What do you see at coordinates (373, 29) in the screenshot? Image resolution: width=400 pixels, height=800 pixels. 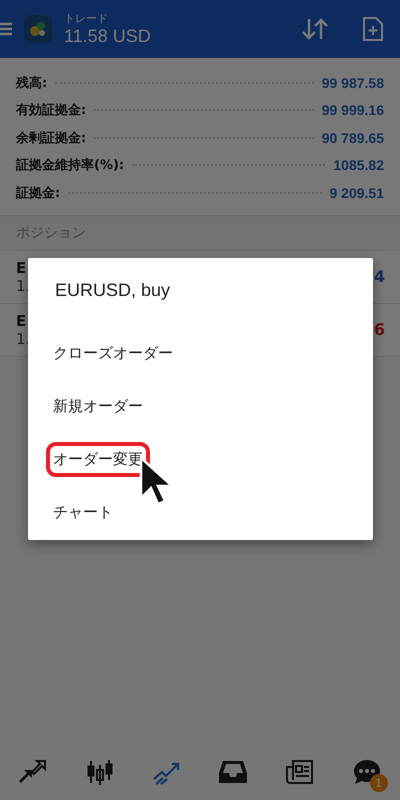 I see `new-document-icon` at bounding box center [373, 29].